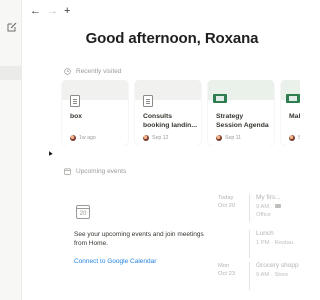  Describe the element at coordinates (115, 261) in the screenshot. I see `connect-google-calendar-link: Connect to Google Calendar` at that location.